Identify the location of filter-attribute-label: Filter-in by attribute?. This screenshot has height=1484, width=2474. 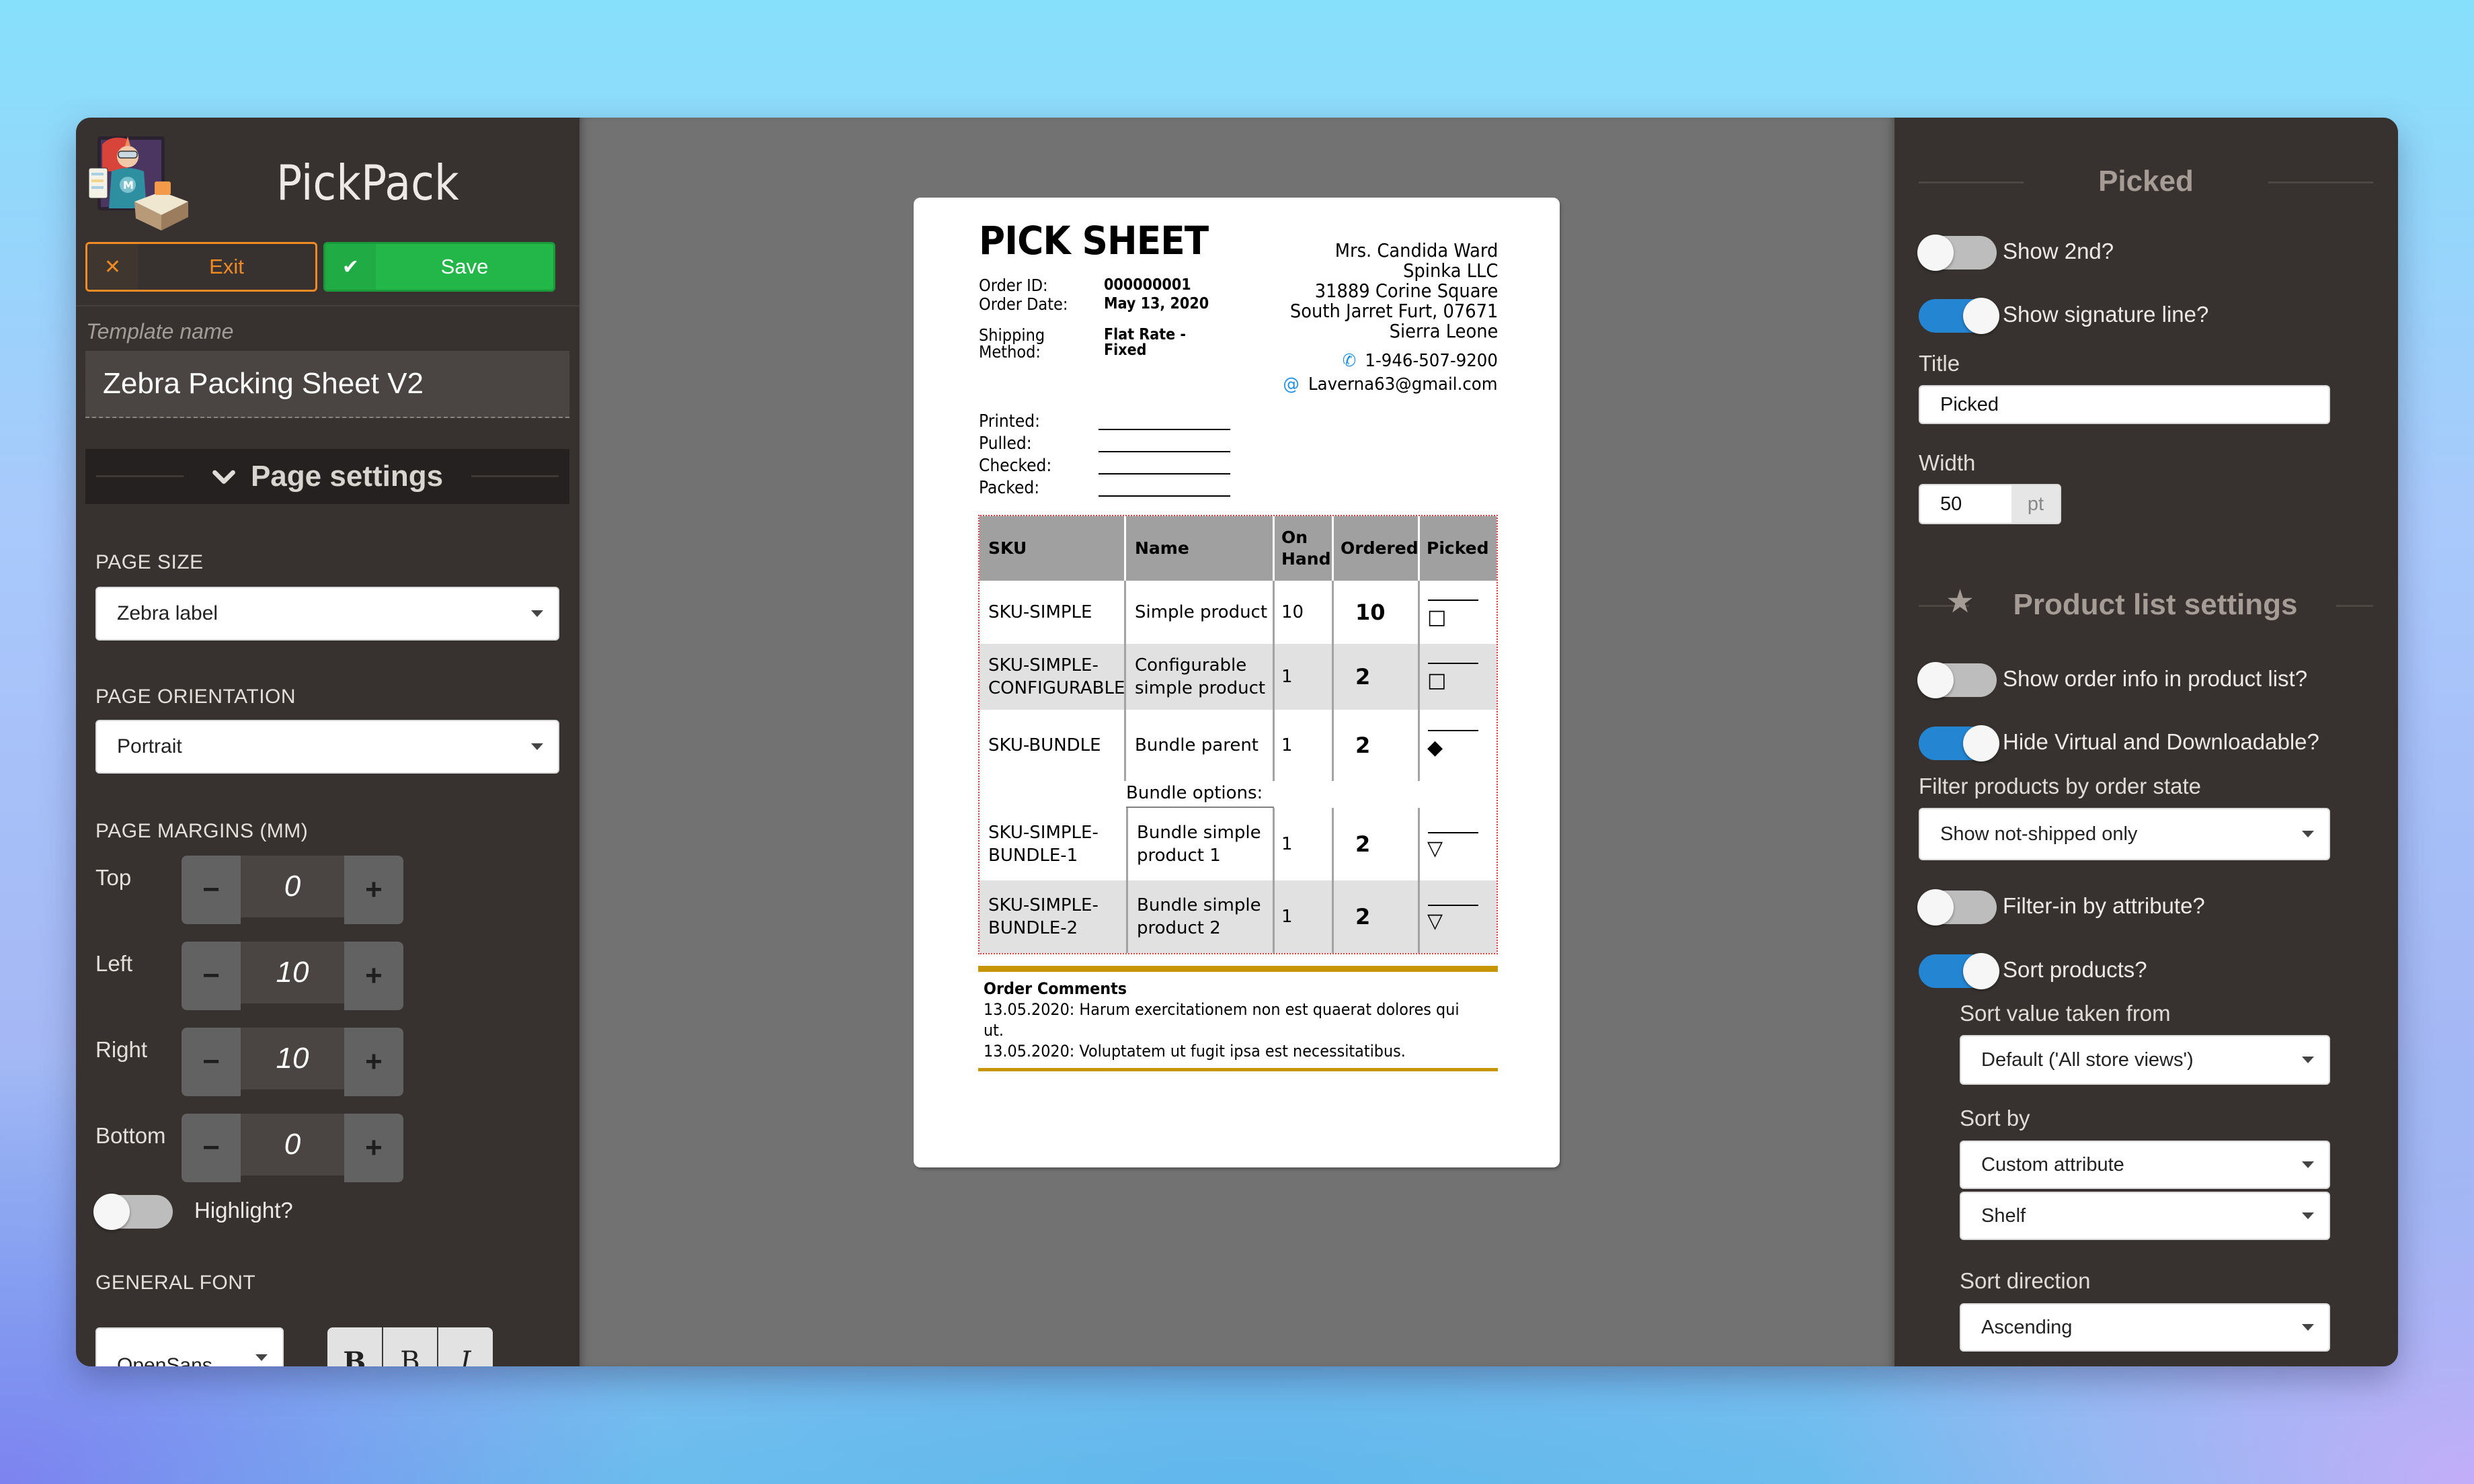
(2104, 905).